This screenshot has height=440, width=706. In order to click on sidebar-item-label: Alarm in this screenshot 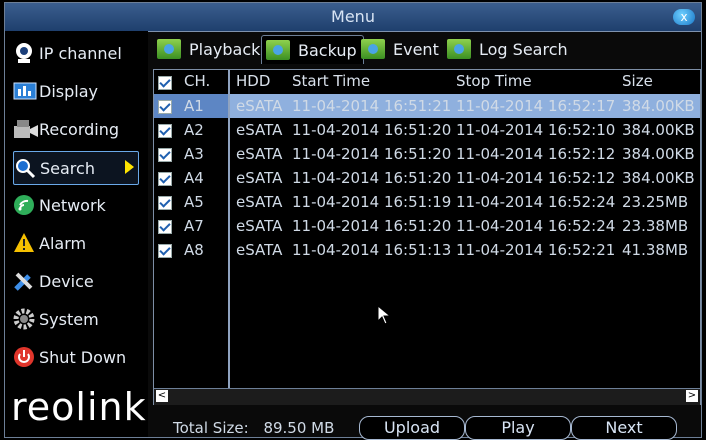, I will do `click(63, 243)`.